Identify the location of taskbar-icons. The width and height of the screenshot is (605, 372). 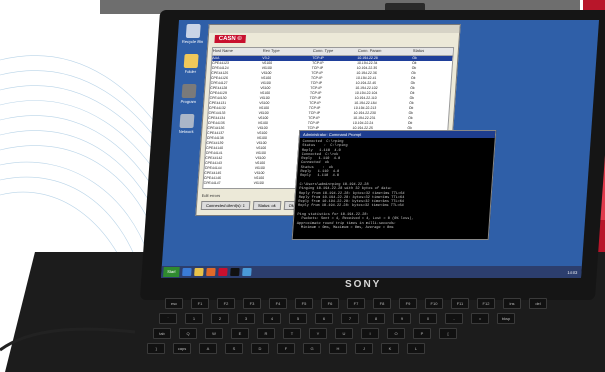
(215, 272).